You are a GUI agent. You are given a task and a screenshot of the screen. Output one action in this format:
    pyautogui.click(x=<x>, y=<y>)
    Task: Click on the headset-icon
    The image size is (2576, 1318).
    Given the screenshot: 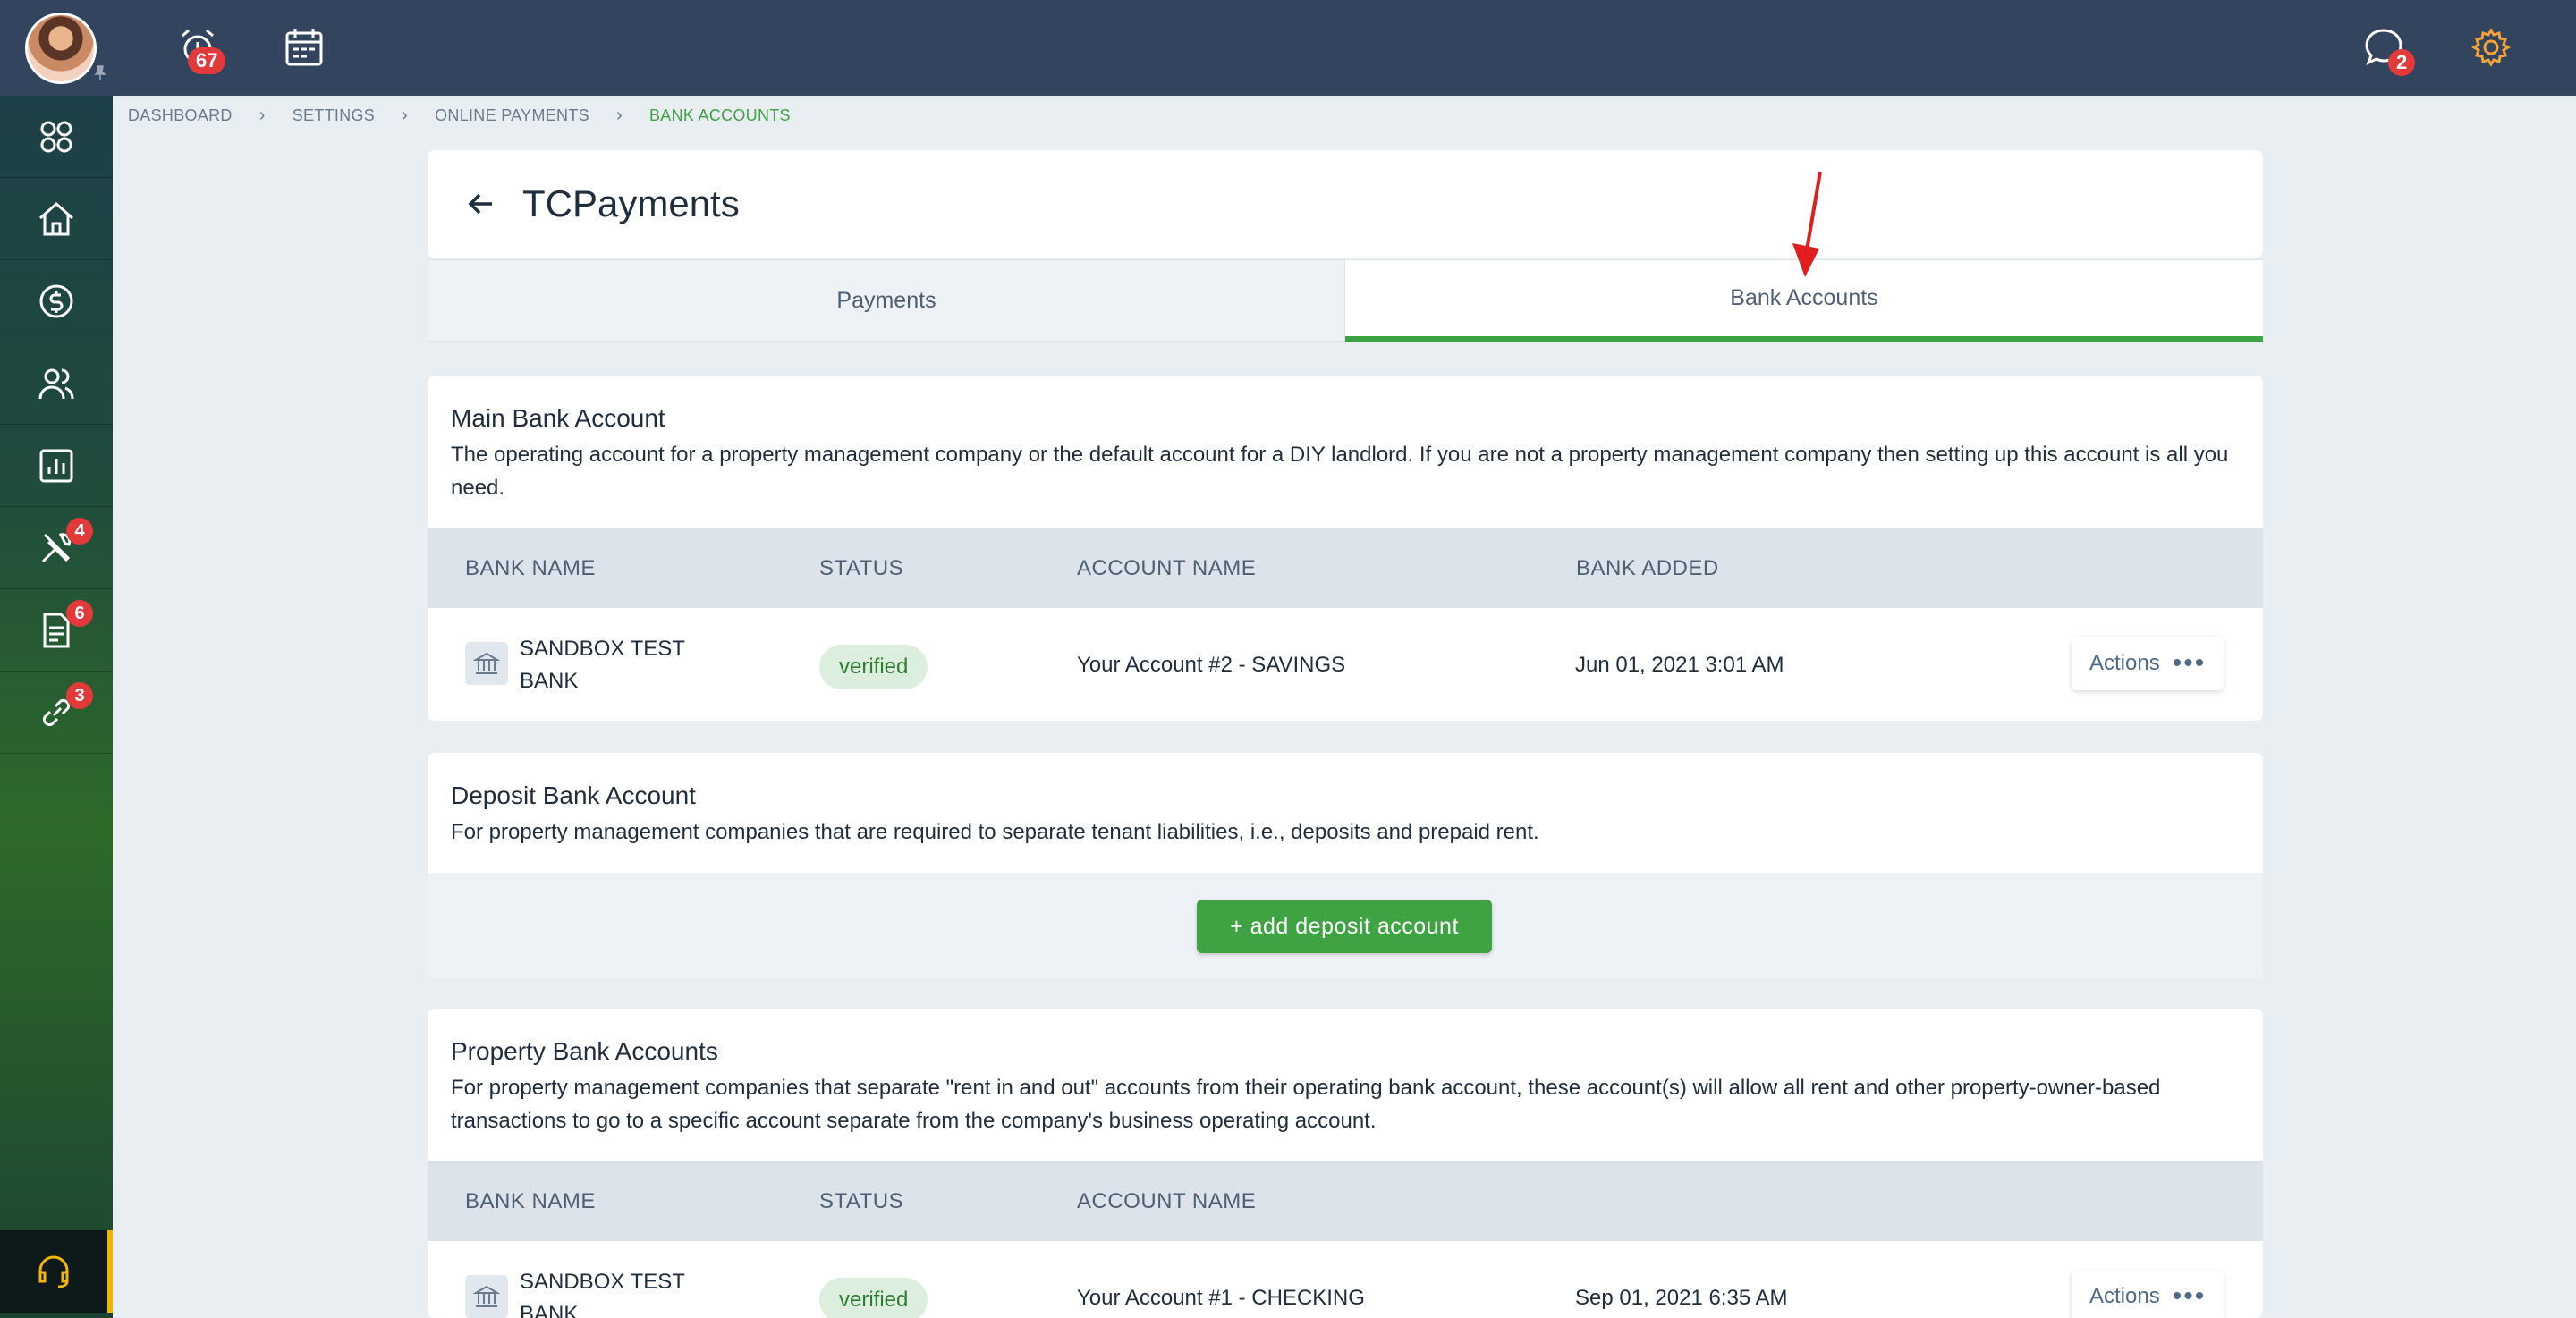 What is the action you would take?
    pyautogui.click(x=53, y=1272)
    